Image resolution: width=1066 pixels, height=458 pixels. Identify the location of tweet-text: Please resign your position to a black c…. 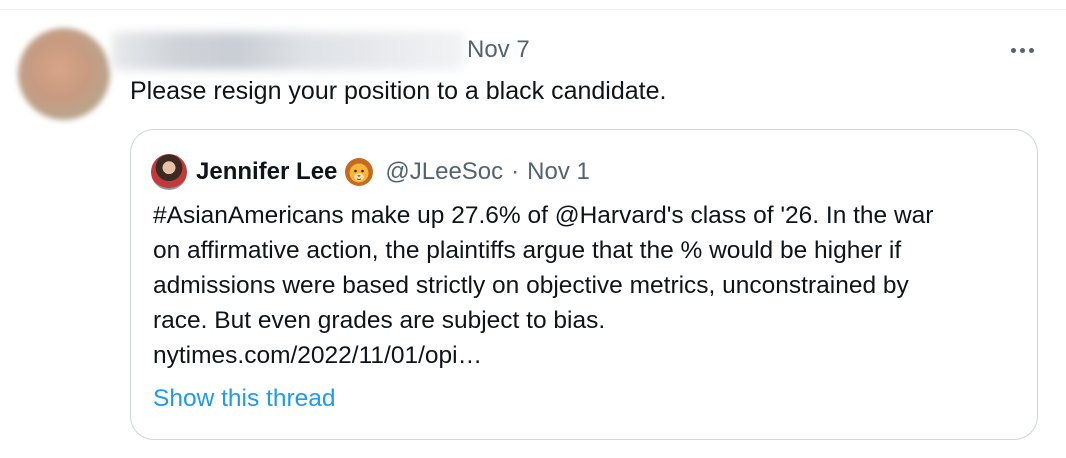
(398, 91).